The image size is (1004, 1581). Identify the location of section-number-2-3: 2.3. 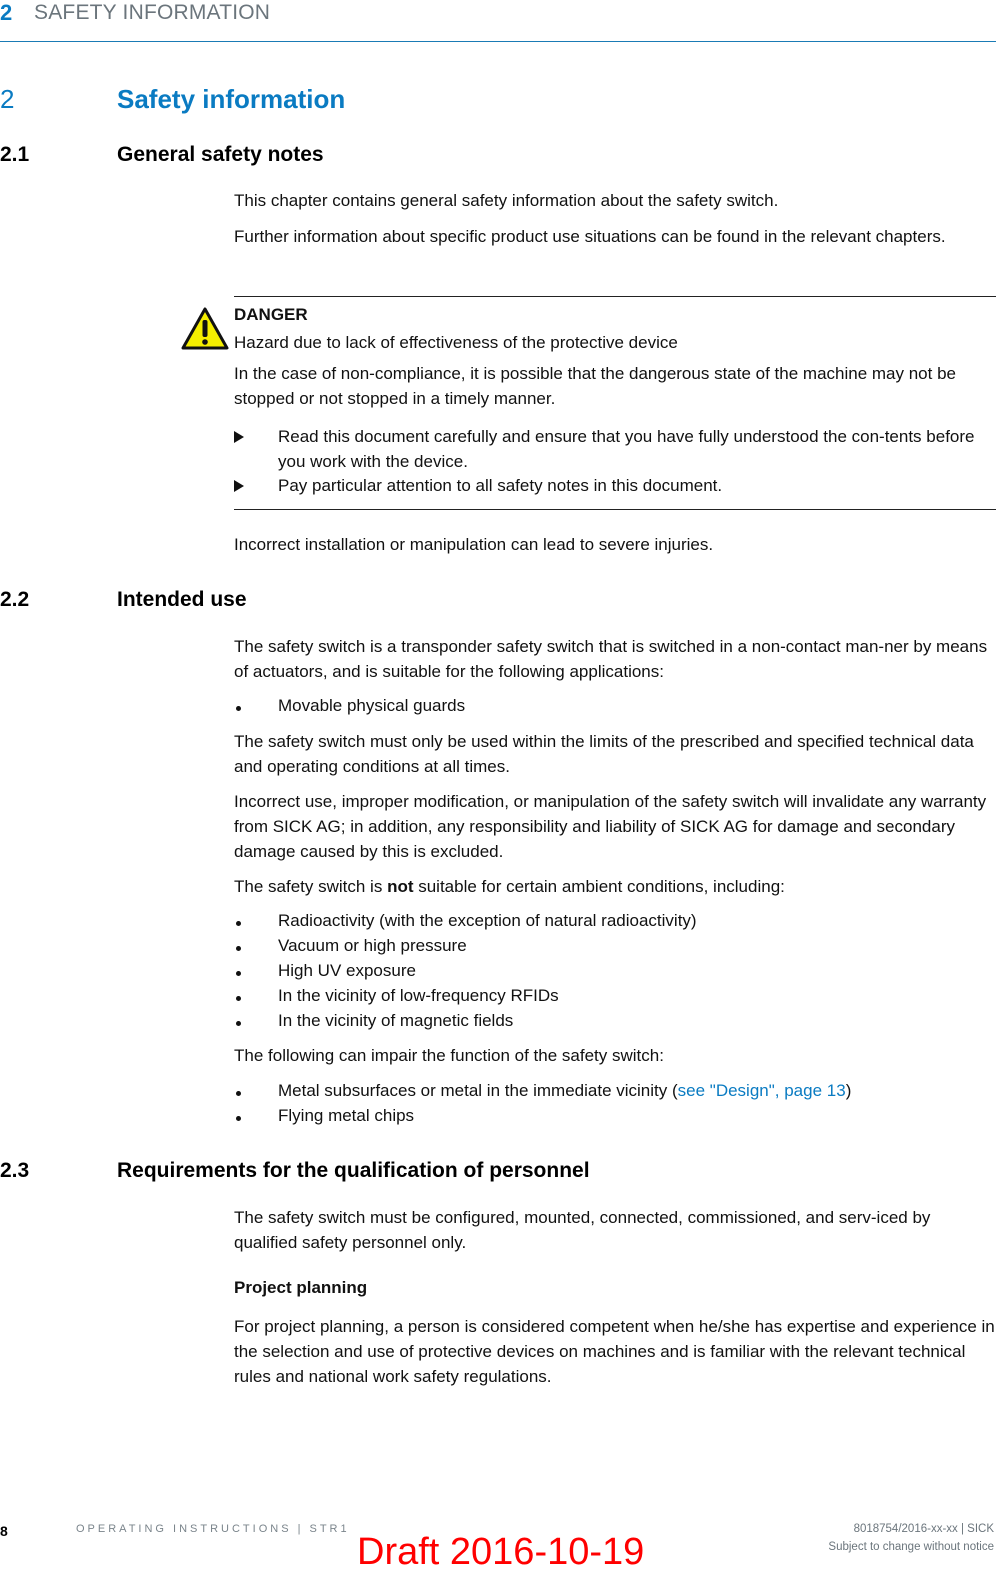
(15, 1170).